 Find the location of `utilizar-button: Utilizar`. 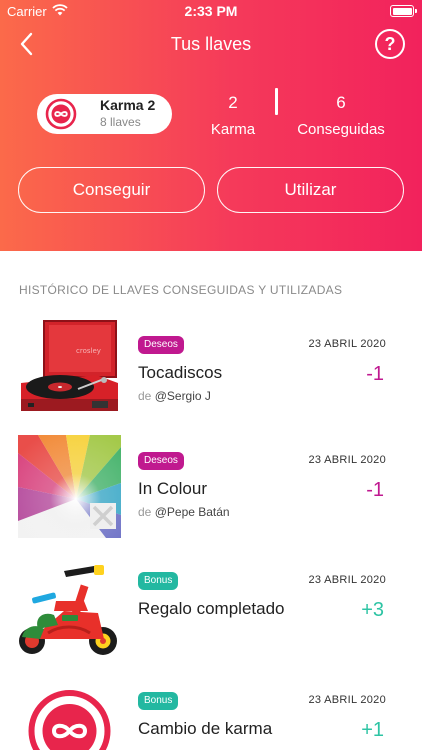

utilizar-button: Utilizar is located at coordinates (310, 190).